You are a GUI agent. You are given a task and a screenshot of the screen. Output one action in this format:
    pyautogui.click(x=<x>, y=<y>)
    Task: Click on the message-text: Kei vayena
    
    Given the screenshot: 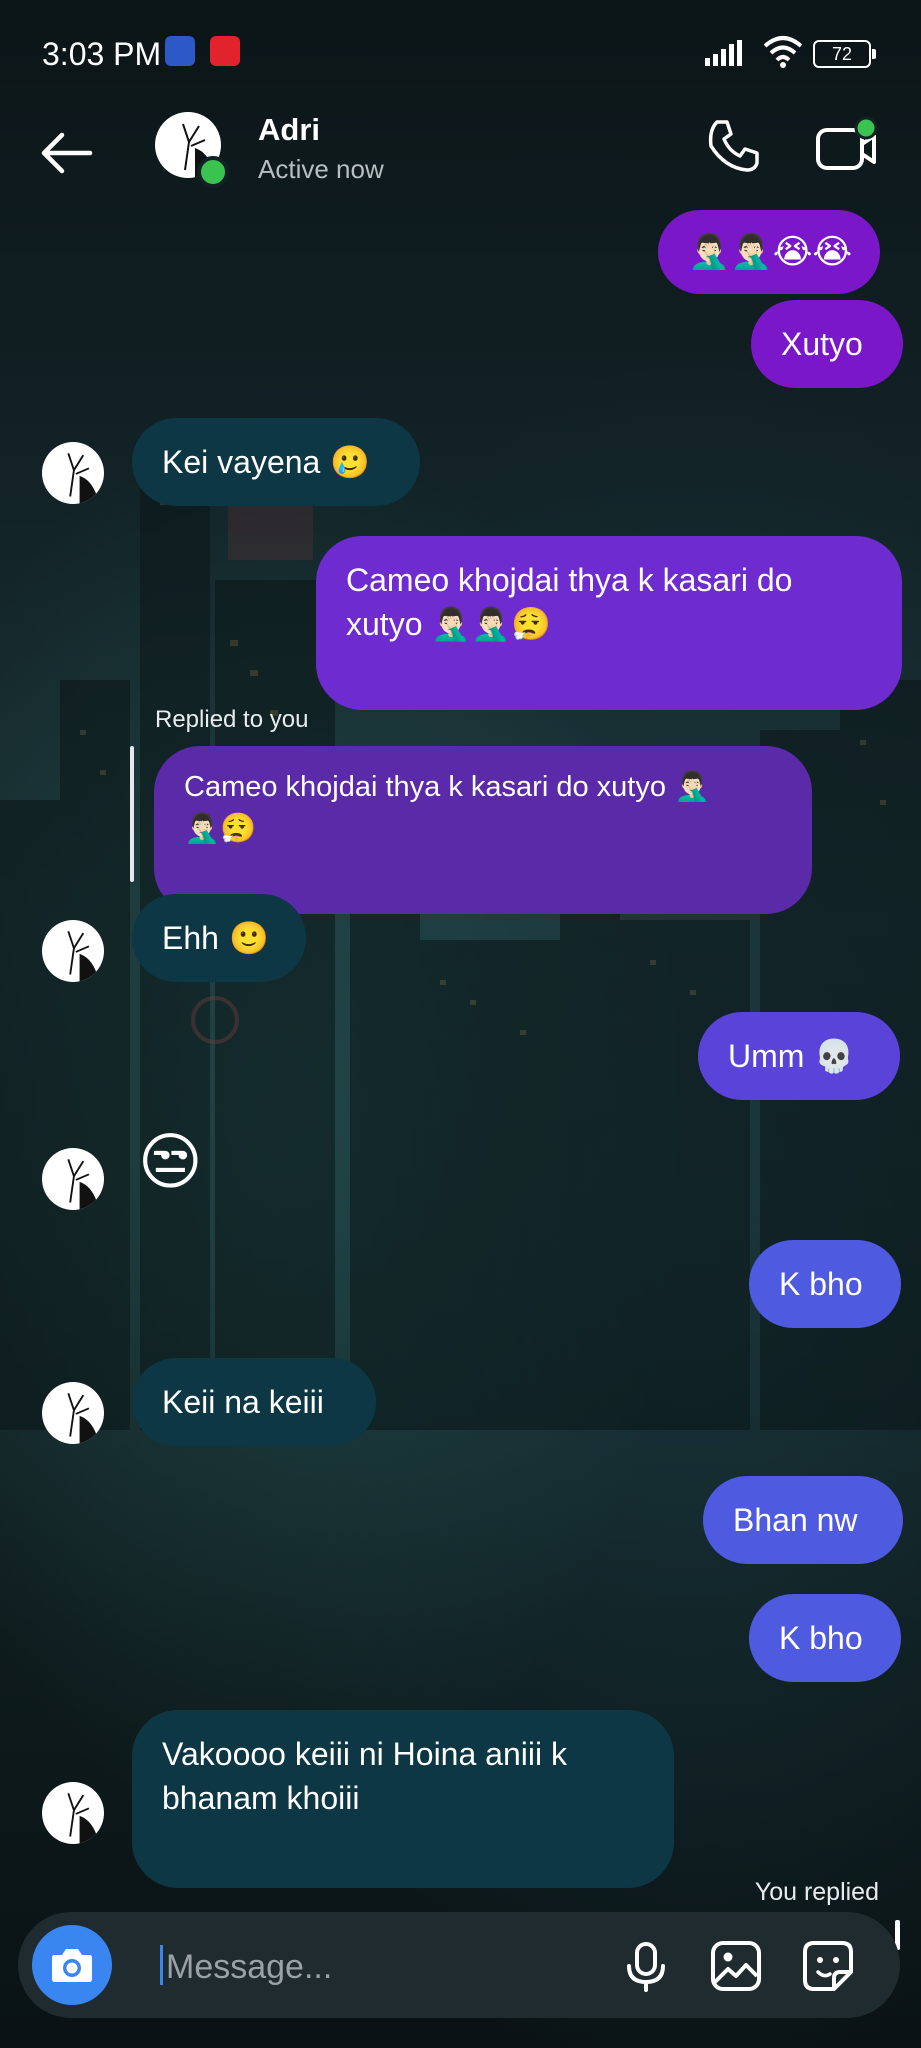 What is the action you would take?
    pyautogui.click(x=241, y=462)
    